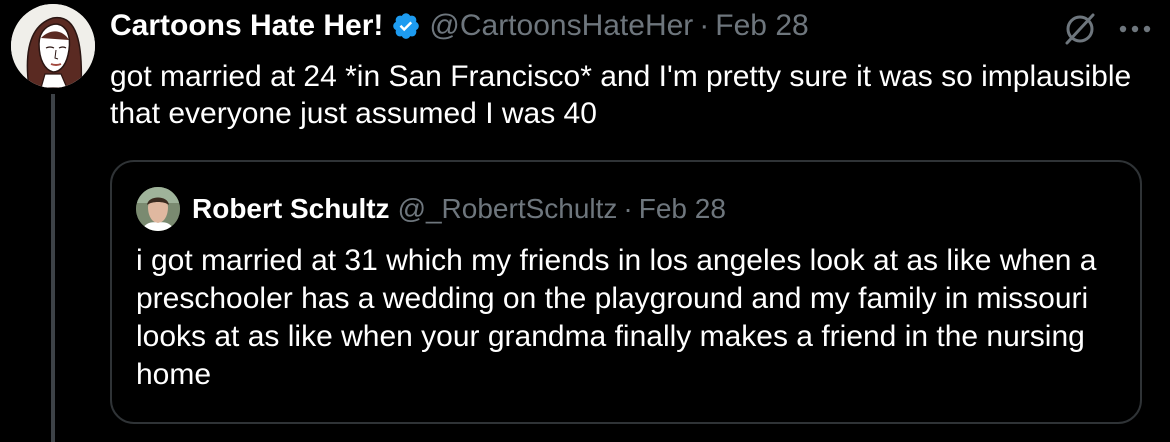 This screenshot has height=442, width=1170. I want to click on quoted-author-handle: @_RobertSchultz, so click(507, 208).